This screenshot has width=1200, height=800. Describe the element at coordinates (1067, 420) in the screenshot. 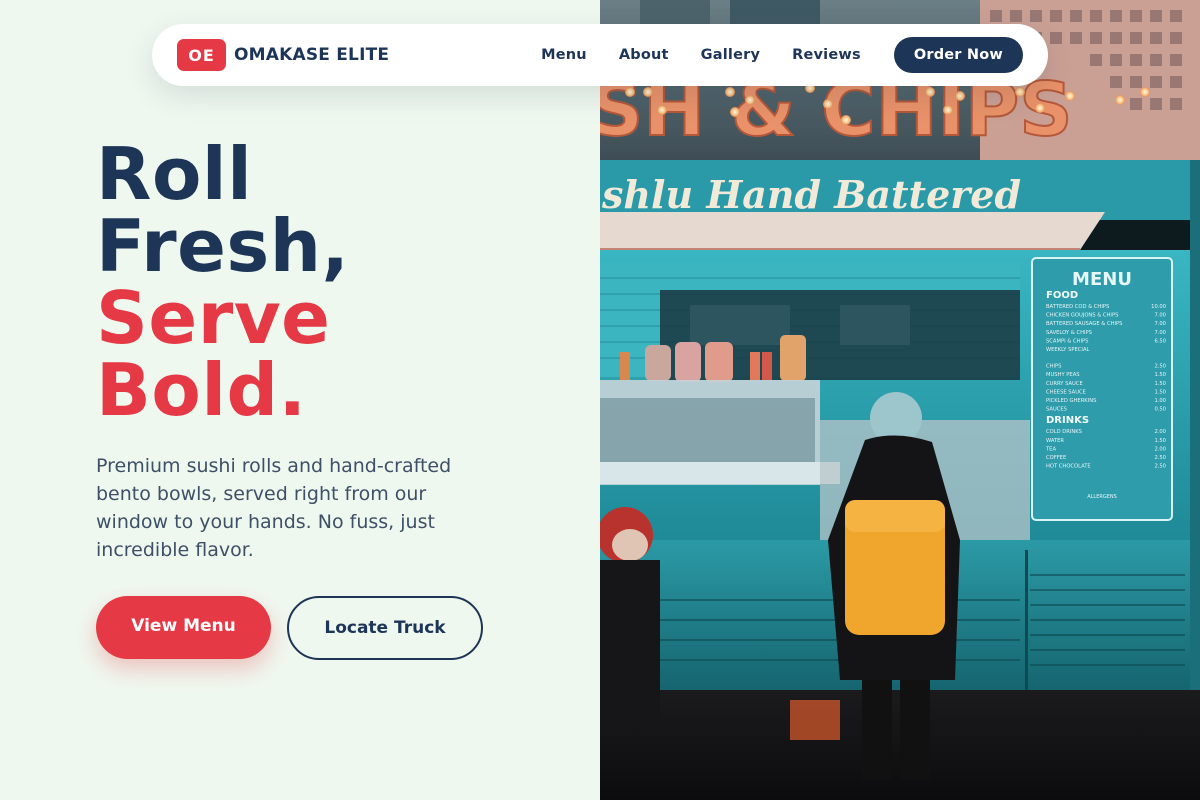

I see `menu-board-heading: DRINKS` at that location.